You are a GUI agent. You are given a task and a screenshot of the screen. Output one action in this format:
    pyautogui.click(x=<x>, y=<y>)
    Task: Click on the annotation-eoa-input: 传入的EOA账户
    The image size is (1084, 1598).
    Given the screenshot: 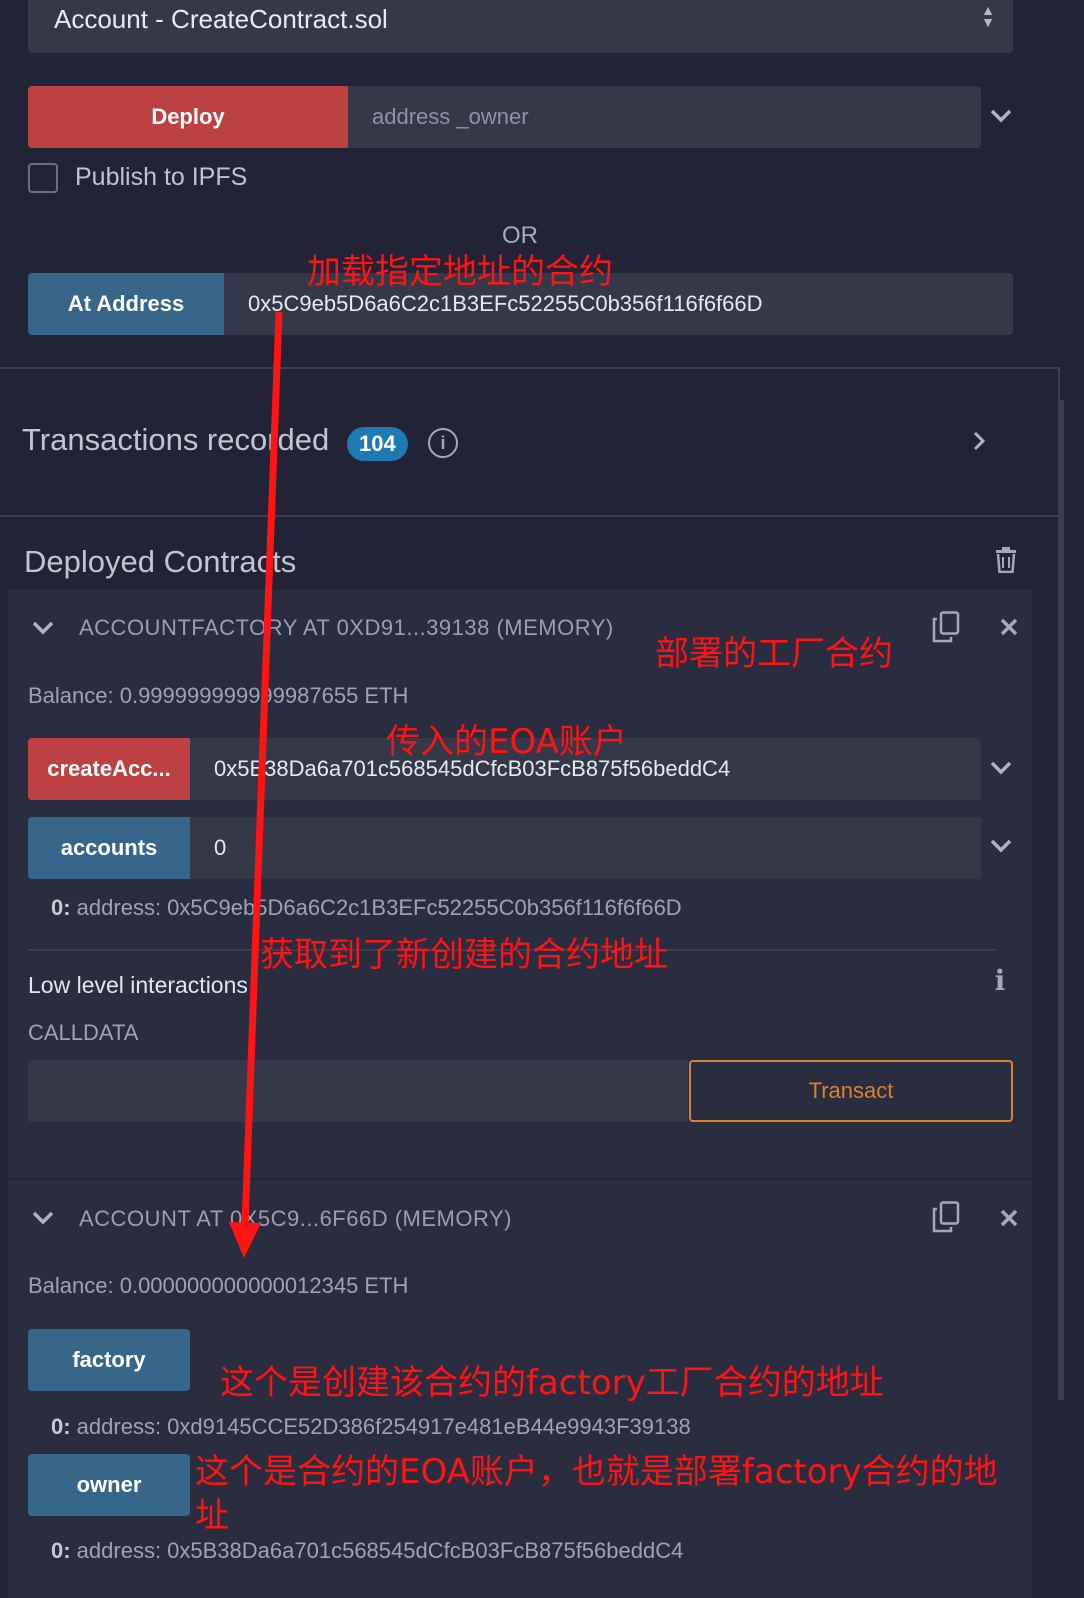 What is the action you would take?
    pyautogui.click(x=506, y=742)
    